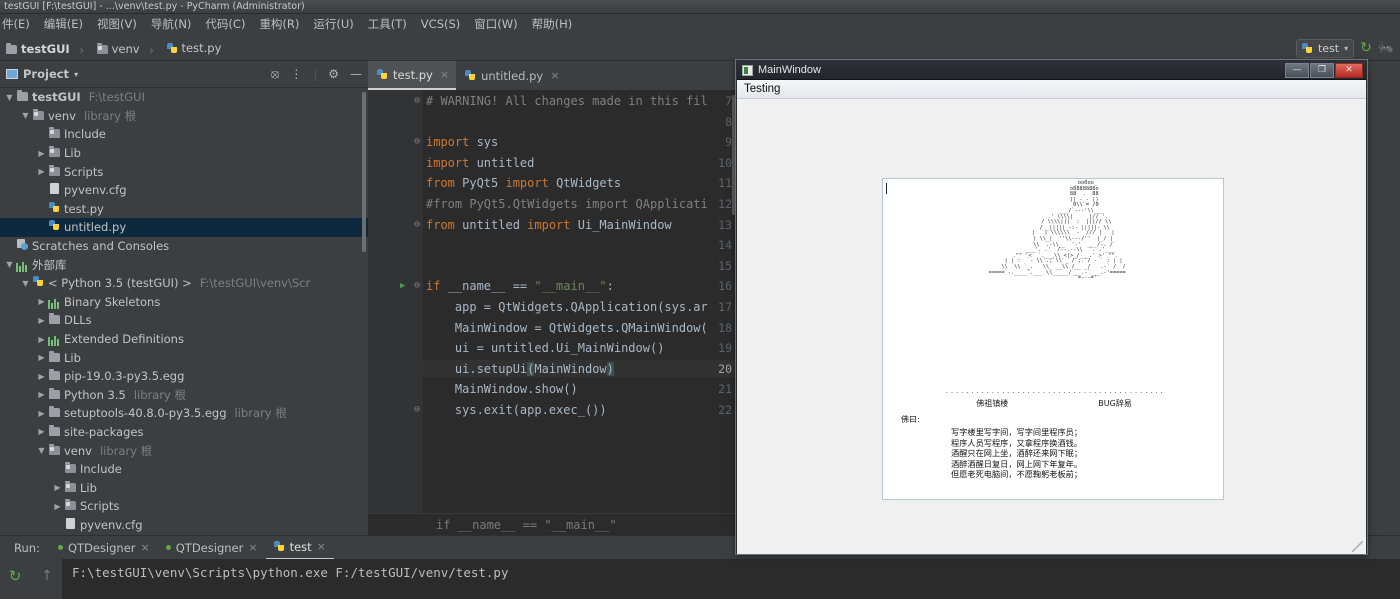 The height and width of the screenshot is (599, 1400). I want to click on tree-node-11: ▶ Binary Skeletons, so click(184, 302).